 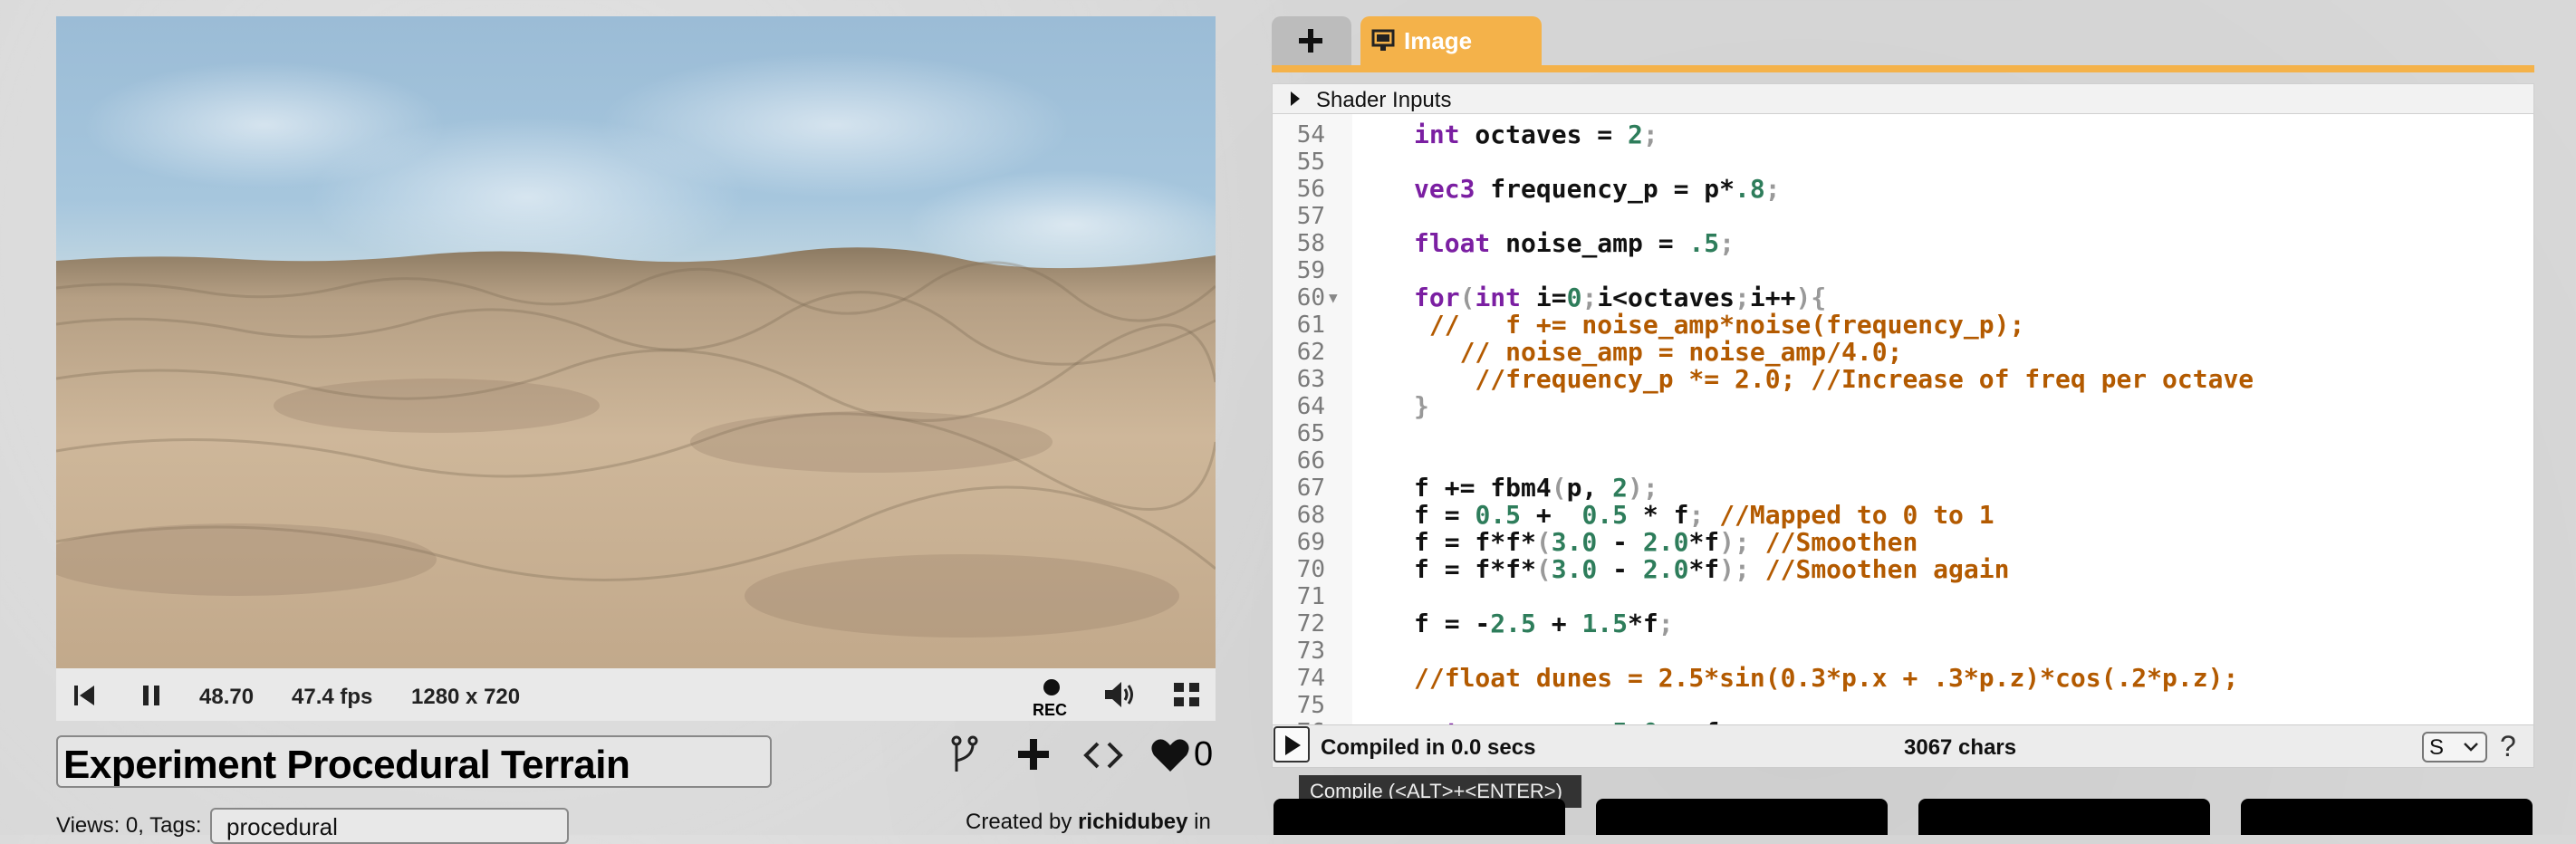 What do you see at coordinates (2508, 746) in the screenshot?
I see `help-icon: ?` at bounding box center [2508, 746].